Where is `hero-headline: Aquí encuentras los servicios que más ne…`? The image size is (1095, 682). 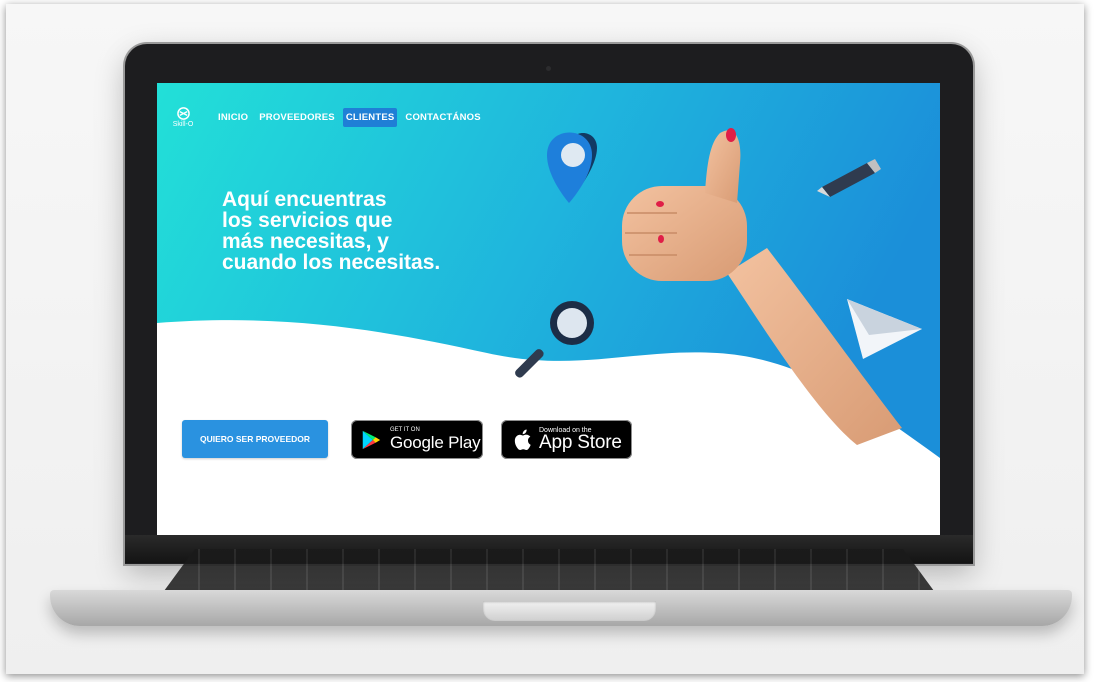 hero-headline: Aquí encuentras los servicios que más ne… is located at coordinates (352, 231).